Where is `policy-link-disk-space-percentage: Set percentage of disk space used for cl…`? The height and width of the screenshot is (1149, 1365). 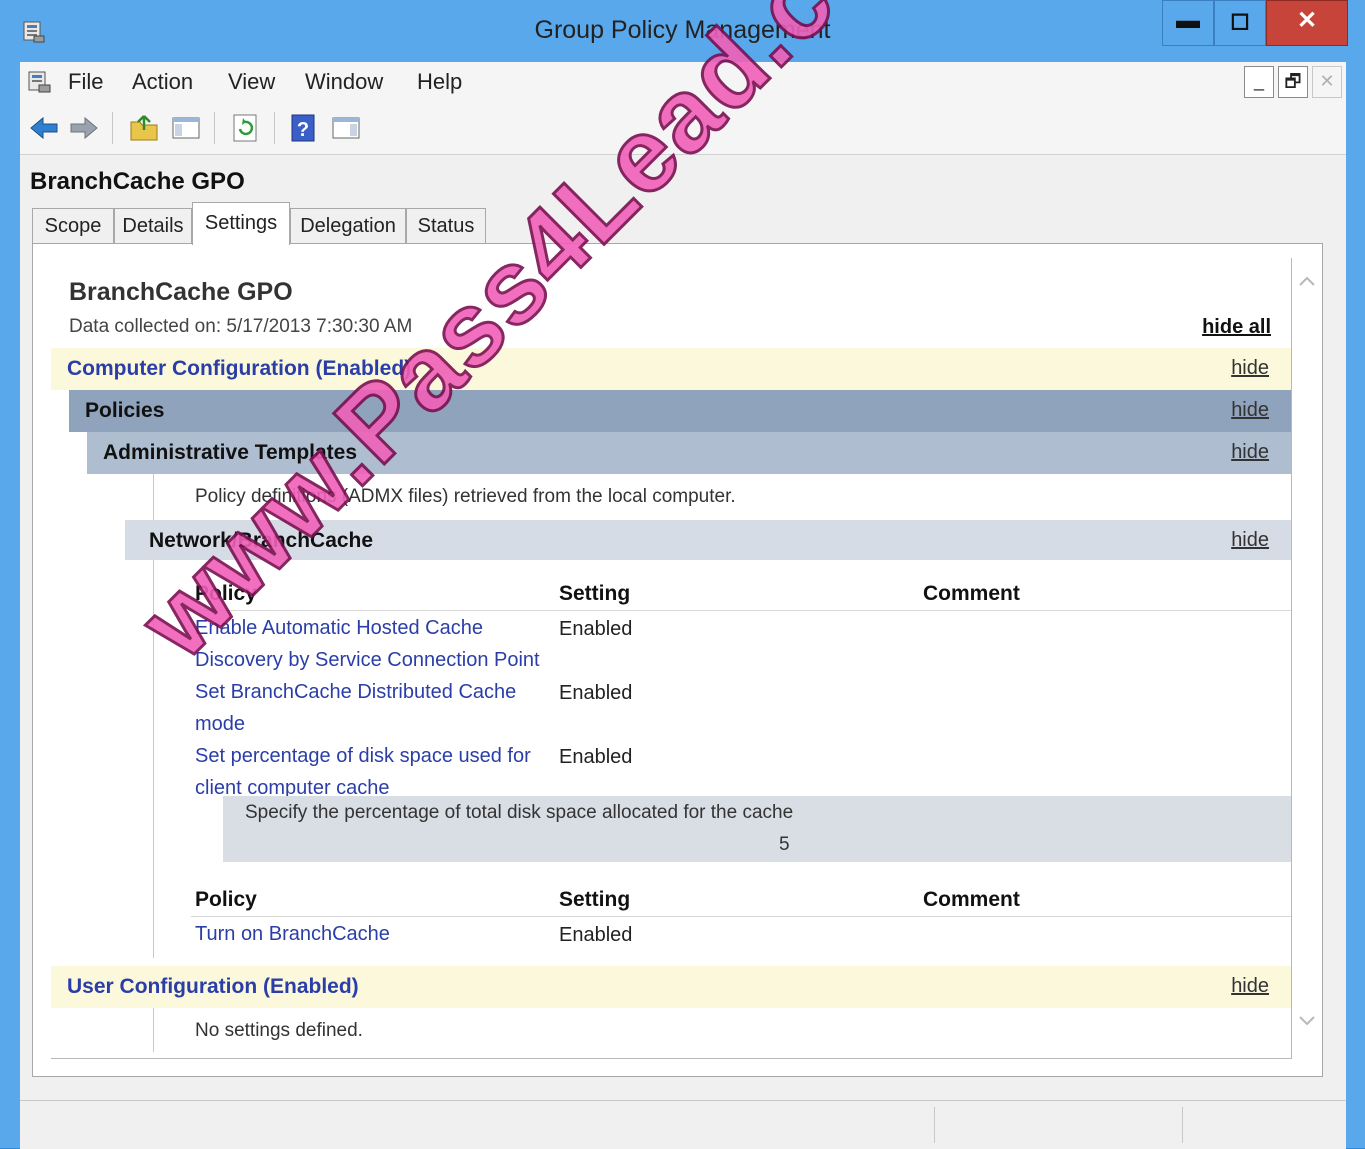 policy-link-disk-space-percentage: Set percentage of disk space used for cl… is located at coordinates (370, 772).